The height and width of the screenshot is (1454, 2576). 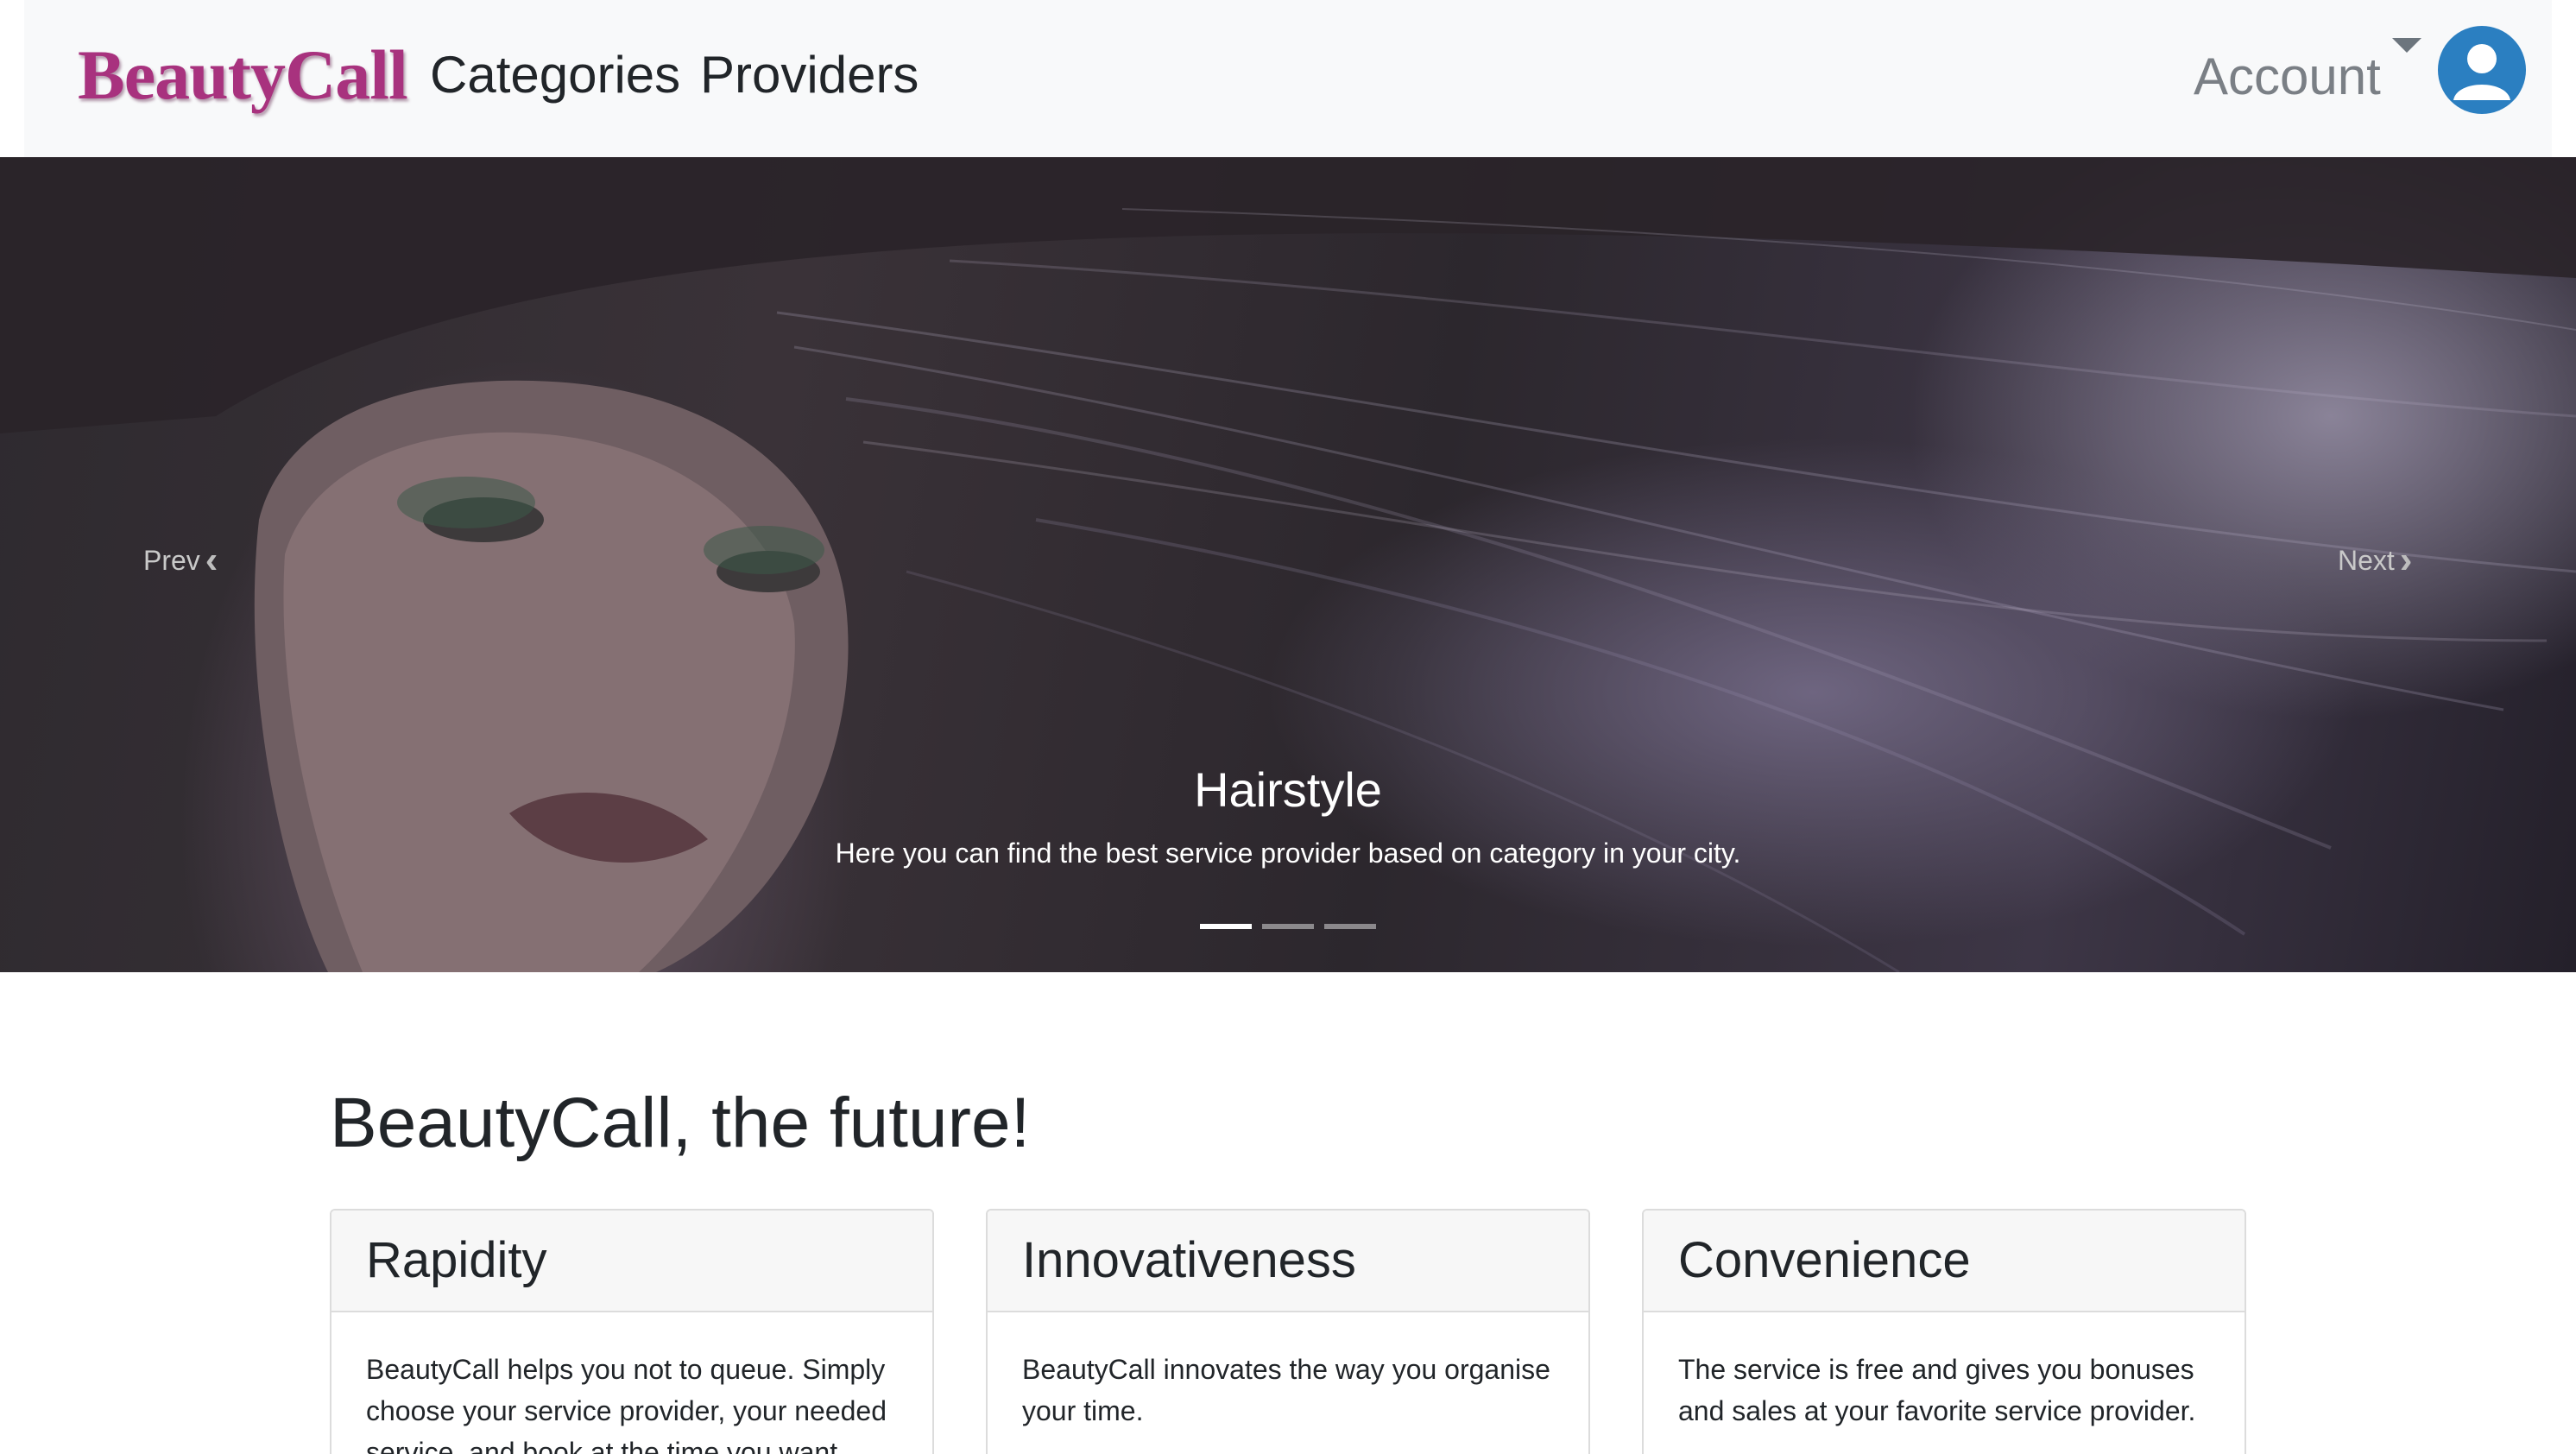 I want to click on carousel-indicators, so click(x=1288, y=926).